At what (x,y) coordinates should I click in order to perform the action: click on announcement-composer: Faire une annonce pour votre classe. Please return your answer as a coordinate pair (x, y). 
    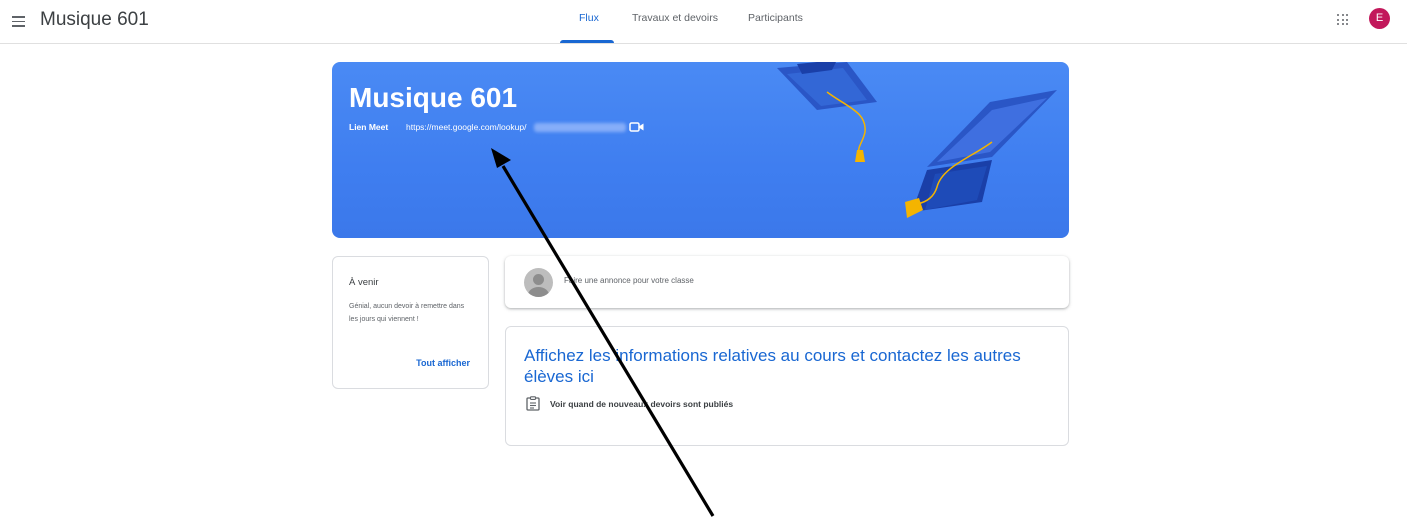
    Looking at the image, I should click on (787, 282).